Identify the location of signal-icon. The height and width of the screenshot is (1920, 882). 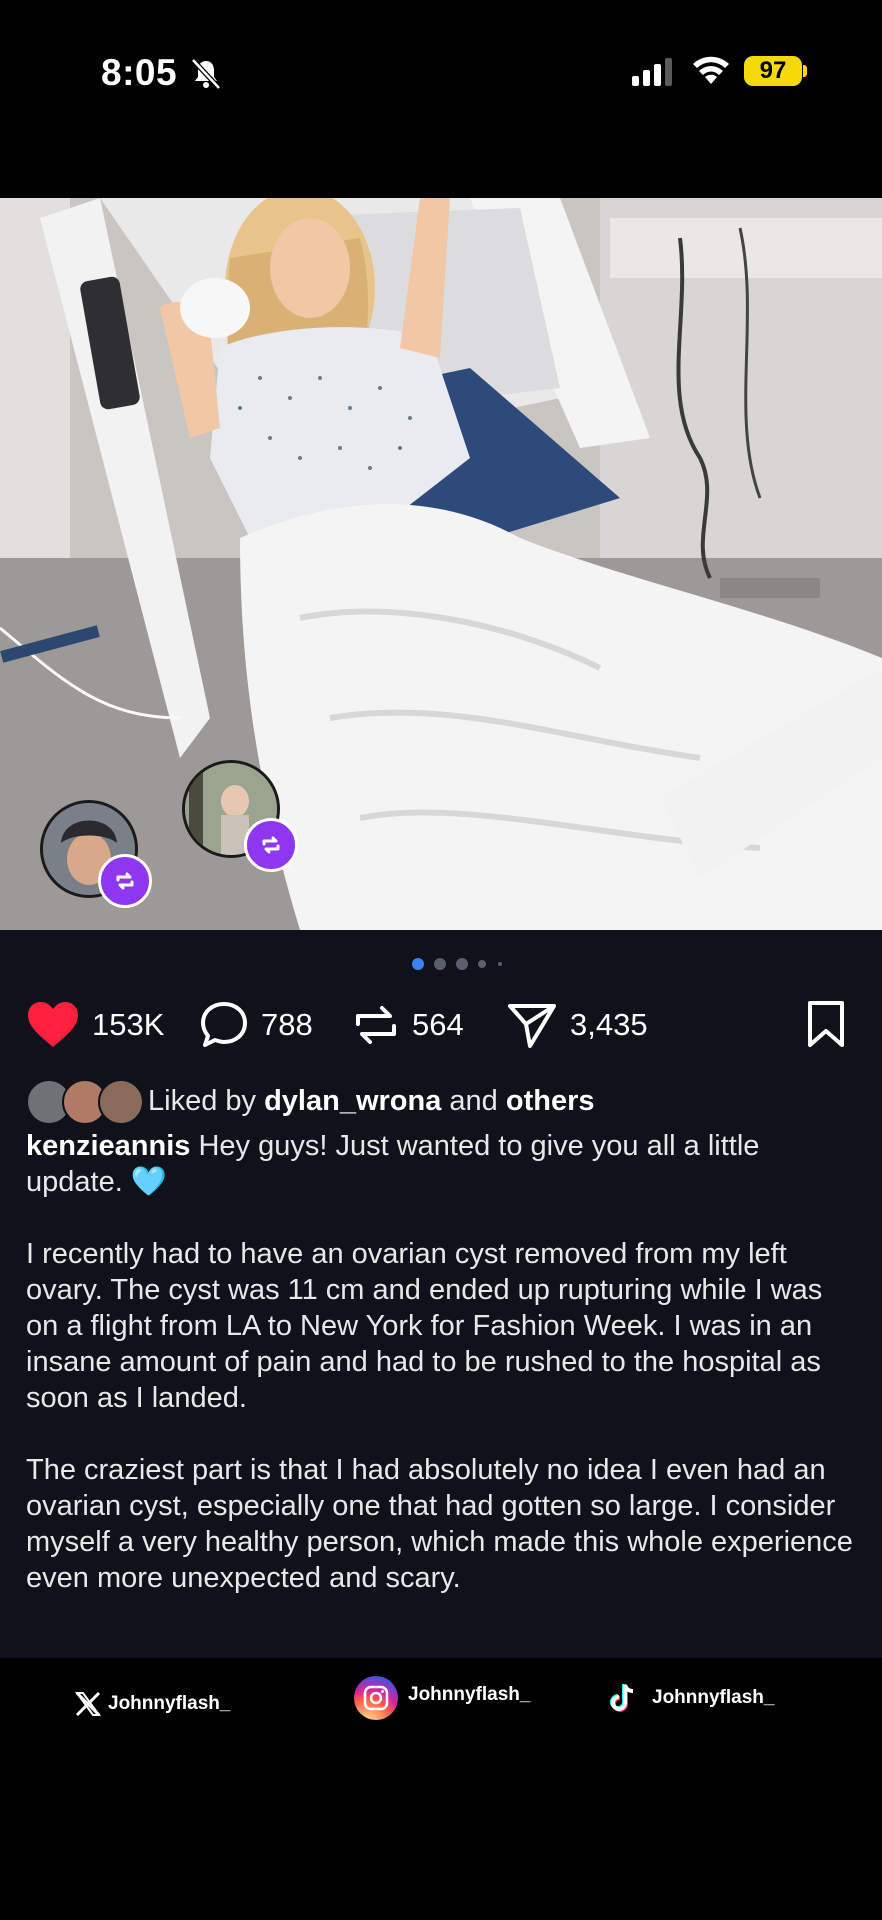
(652, 72).